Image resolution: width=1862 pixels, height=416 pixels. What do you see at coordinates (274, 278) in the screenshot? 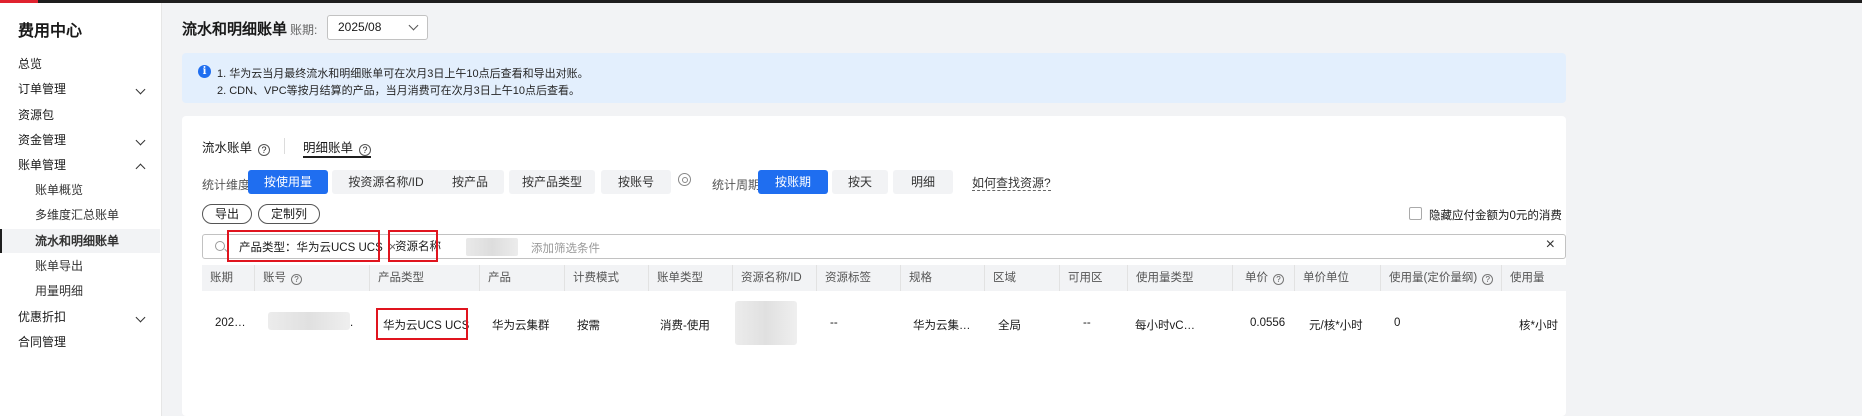
I see `th-label: 账号` at bounding box center [274, 278].